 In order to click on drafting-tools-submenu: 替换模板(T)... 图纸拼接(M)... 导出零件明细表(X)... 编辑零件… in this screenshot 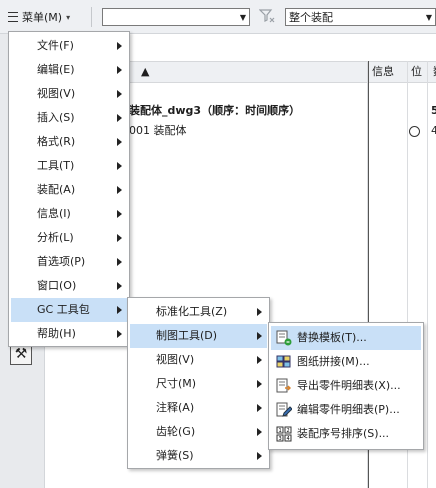, I will do `click(346, 386)`.